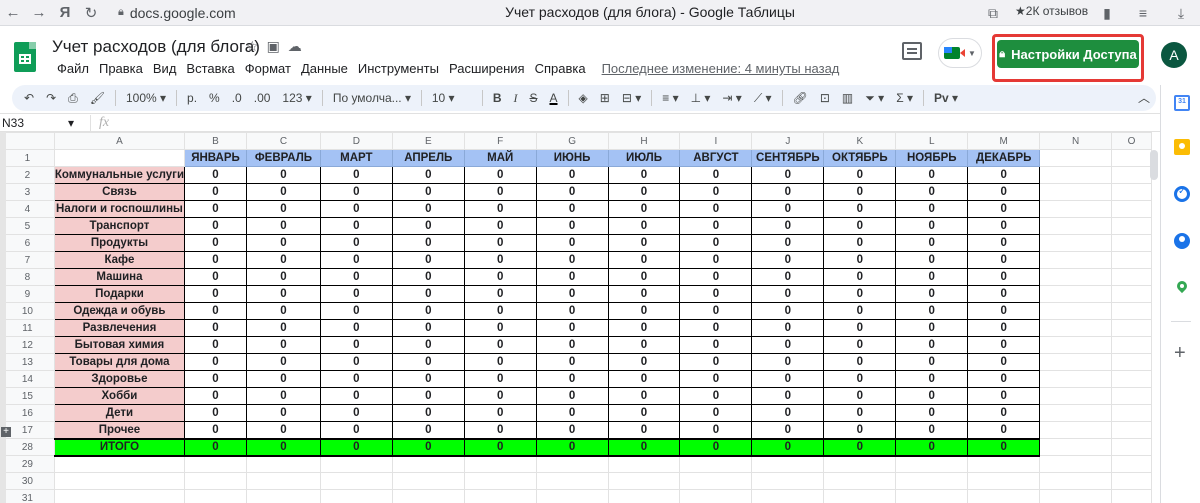  Describe the element at coordinates (572, 141) in the screenshot. I see `column-header-g: G` at that location.